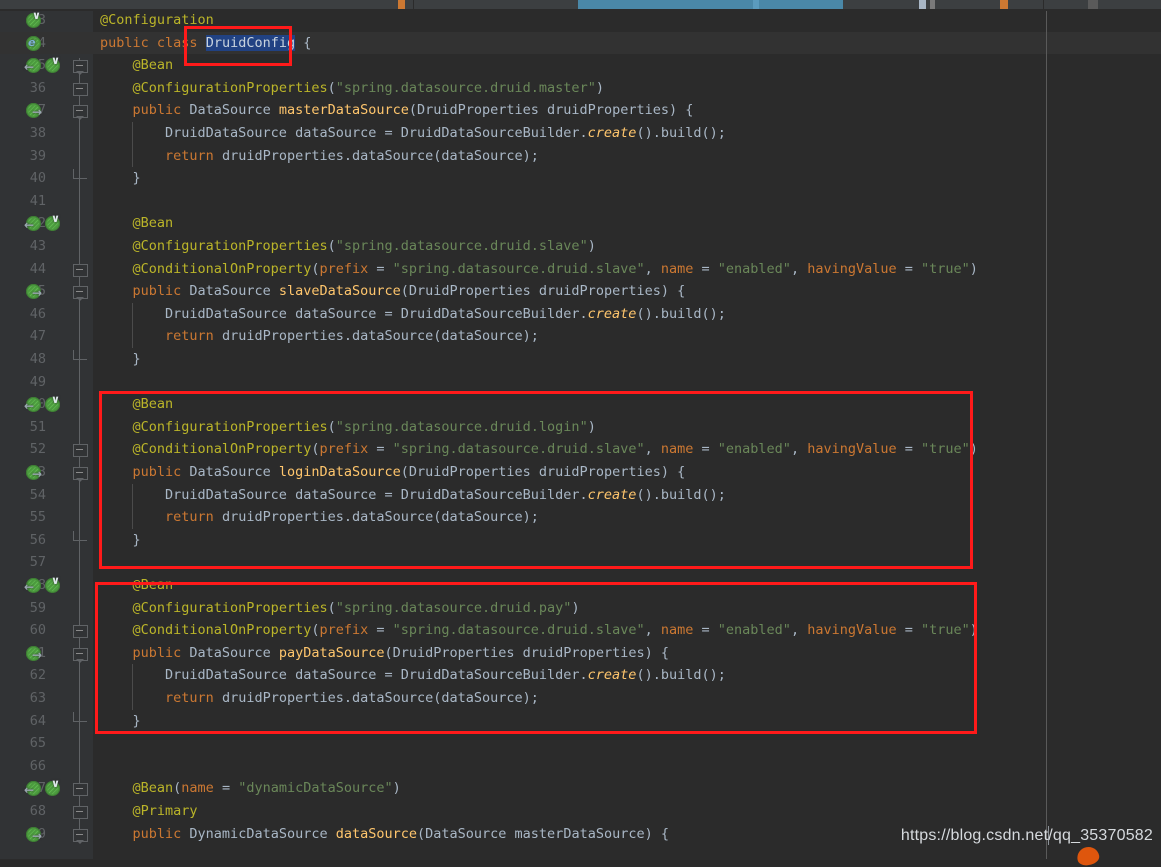 The image size is (1161, 867). I want to click on code-line: 42 @Bean, so click(580, 223).